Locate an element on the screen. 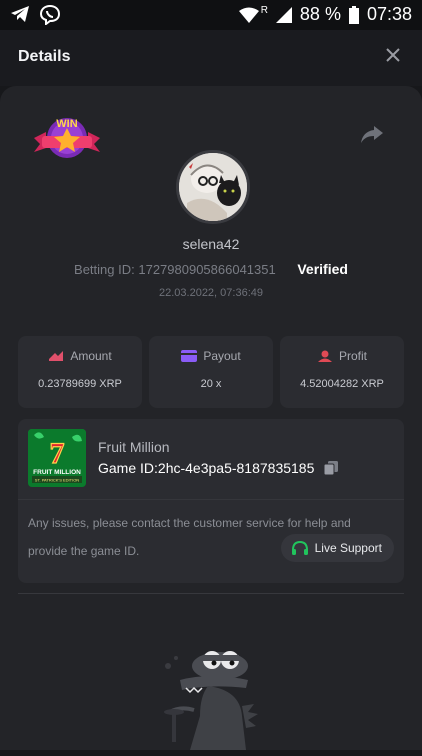  game-id-label: Game ID: is located at coordinates (128, 468).